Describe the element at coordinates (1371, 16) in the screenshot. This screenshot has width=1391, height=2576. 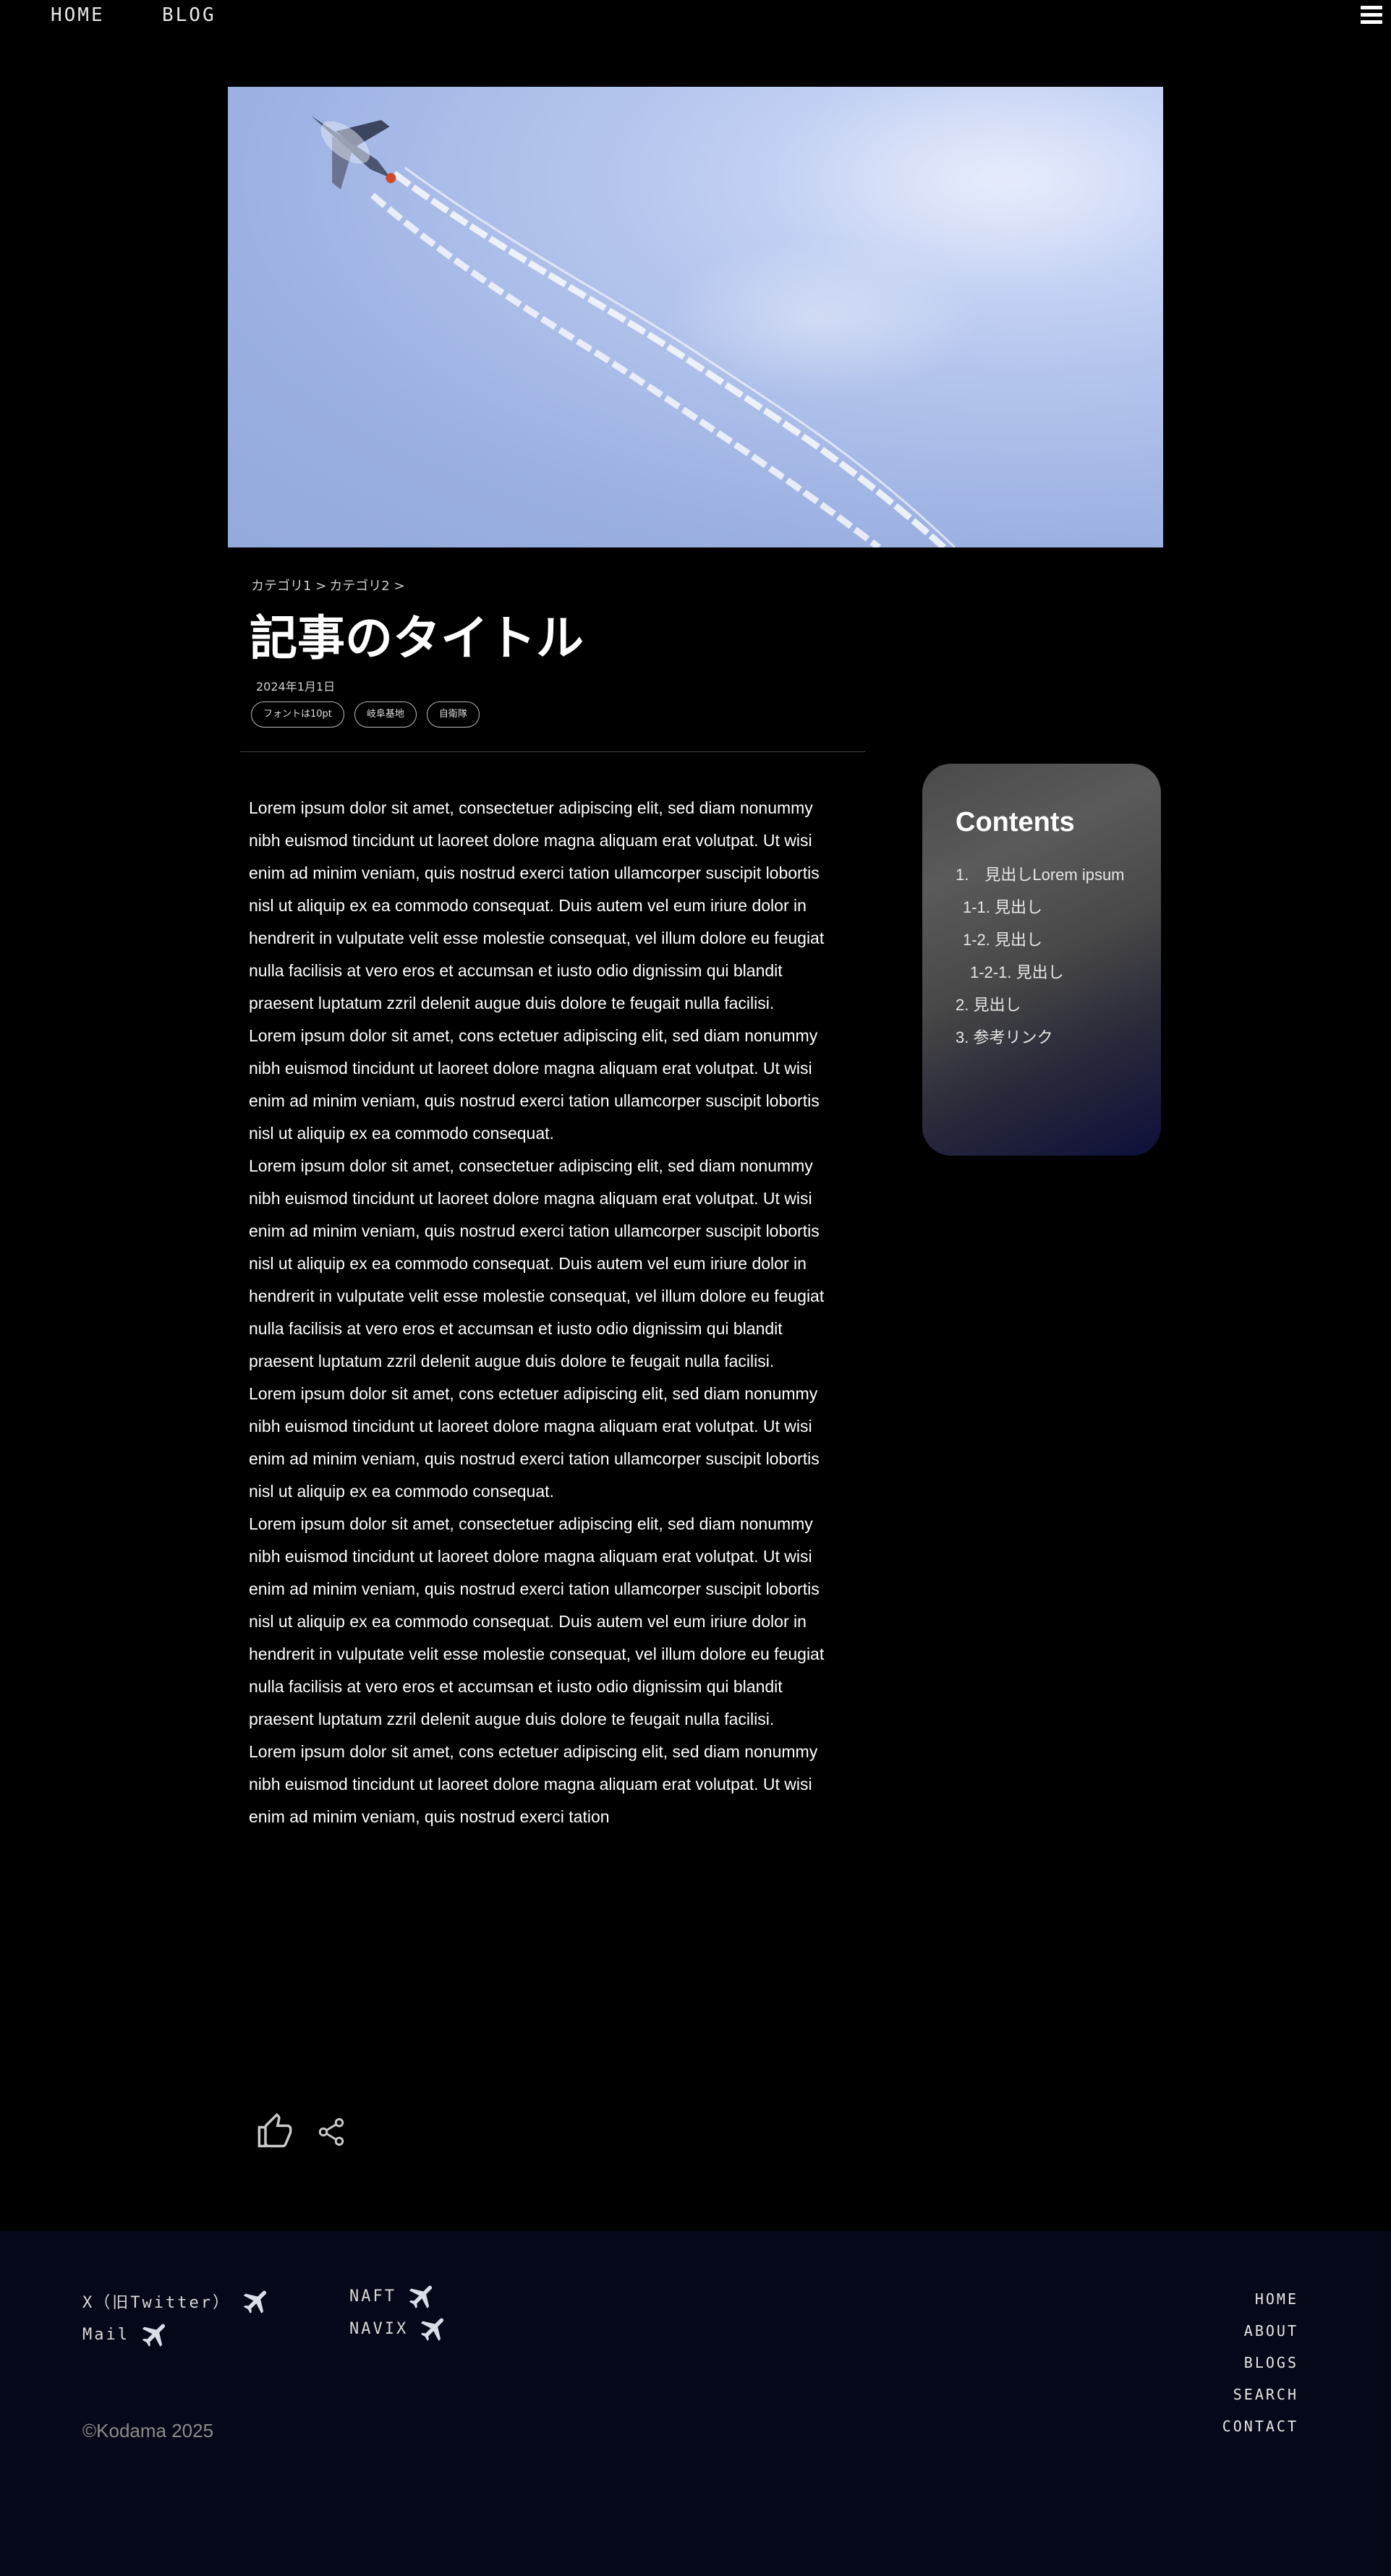
I see `hamburger-icon` at that location.